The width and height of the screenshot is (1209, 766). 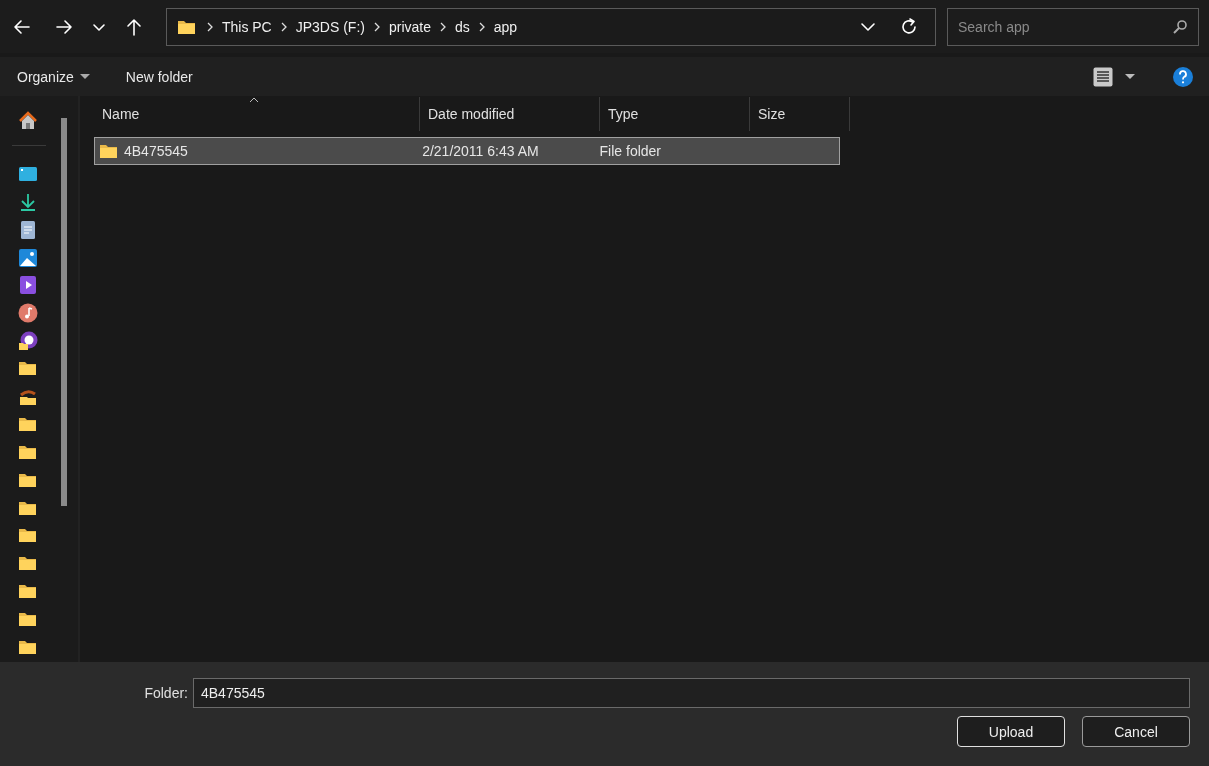 What do you see at coordinates (510, 114) in the screenshot?
I see `column-header: Date modified` at bounding box center [510, 114].